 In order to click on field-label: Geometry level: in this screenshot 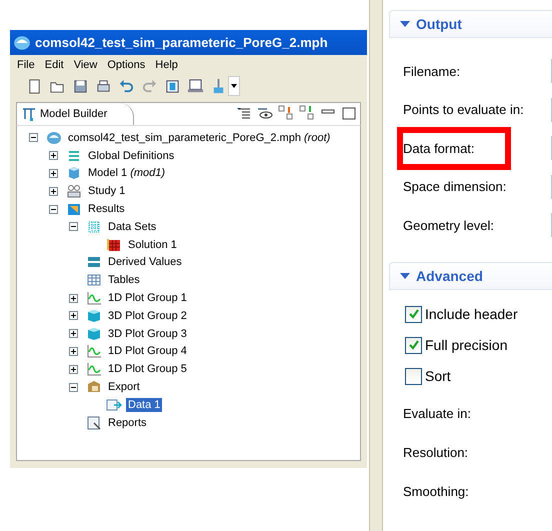, I will do `click(448, 225)`.